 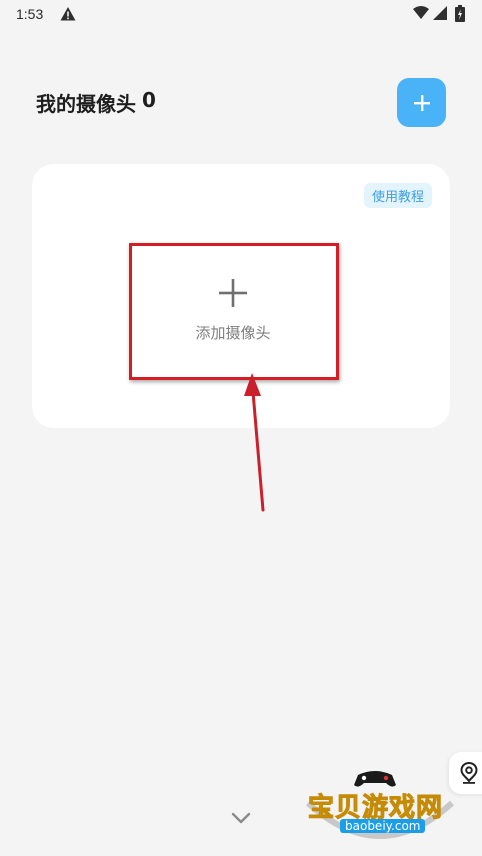 What do you see at coordinates (460, 13) in the screenshot?
I see `battery-icon` at bounding box center [460, 13].